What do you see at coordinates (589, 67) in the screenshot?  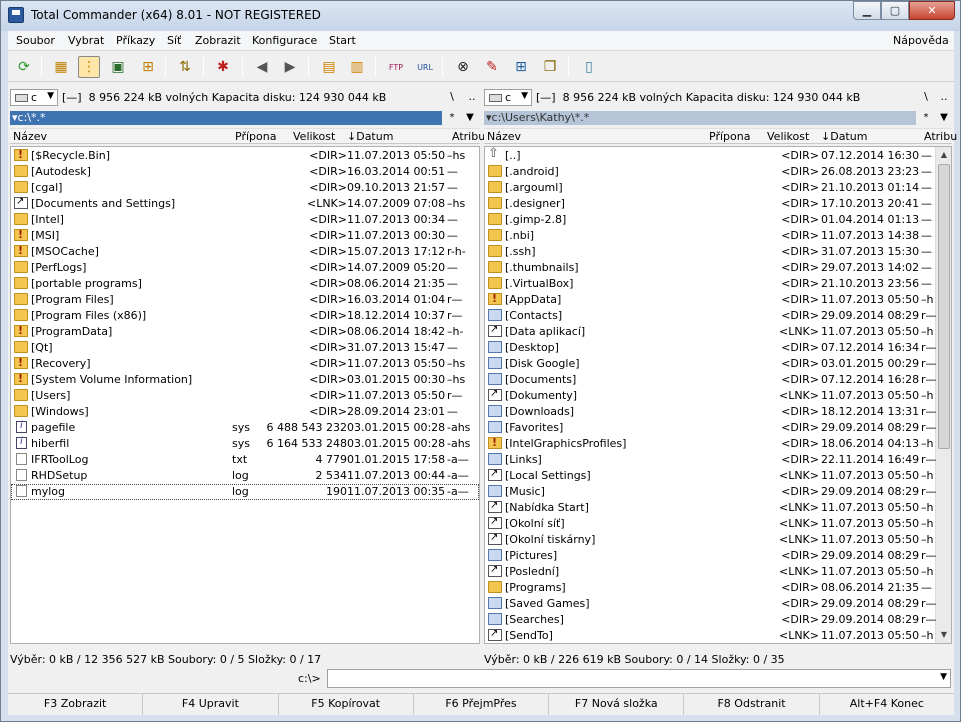 I see `notepad-button: ▯` at bounding box center [589, 67].